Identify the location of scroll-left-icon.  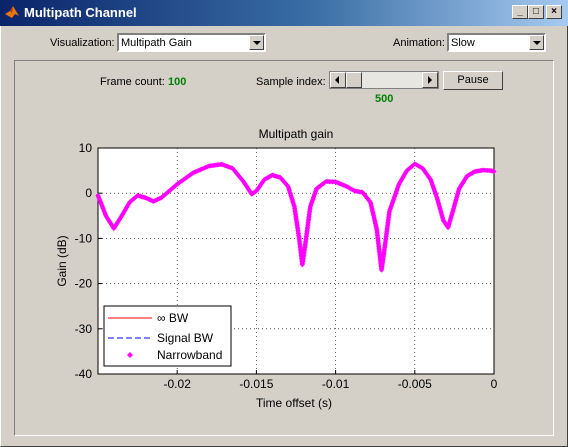
(338, 80).